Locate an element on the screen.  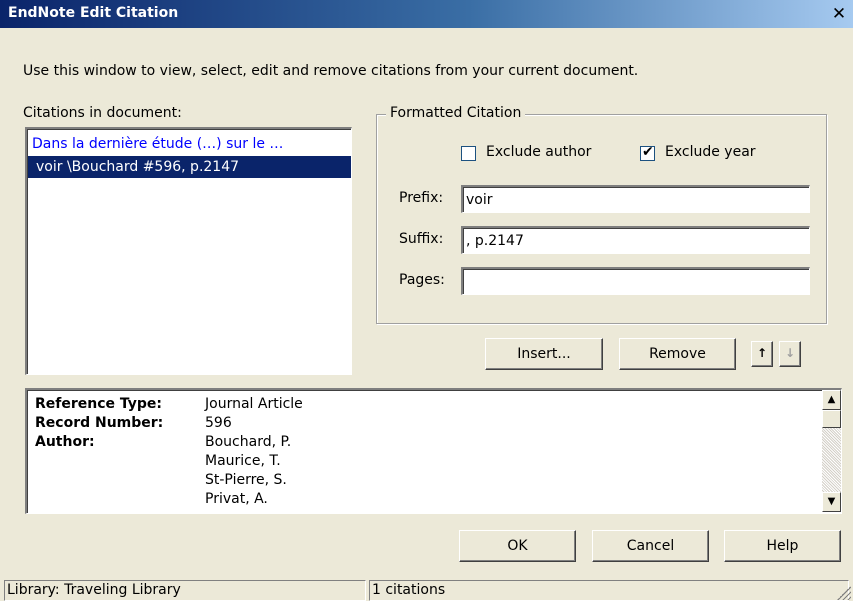
scroll-up-icon: ▲ is located at coordinates (831, 400).